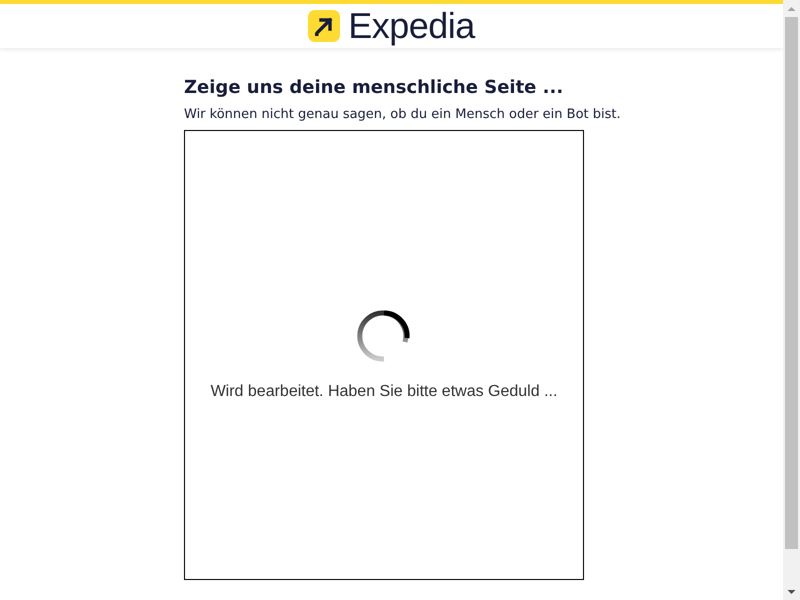 The height and width of the screenshot is (600, 800). What do you see at coordinates (403, 115) in the screenshot?
I see `description-text: Wir können nicht genau sagen, ob du ein Mensch oder ein Bot bist.` at bounding box center [403, 115].